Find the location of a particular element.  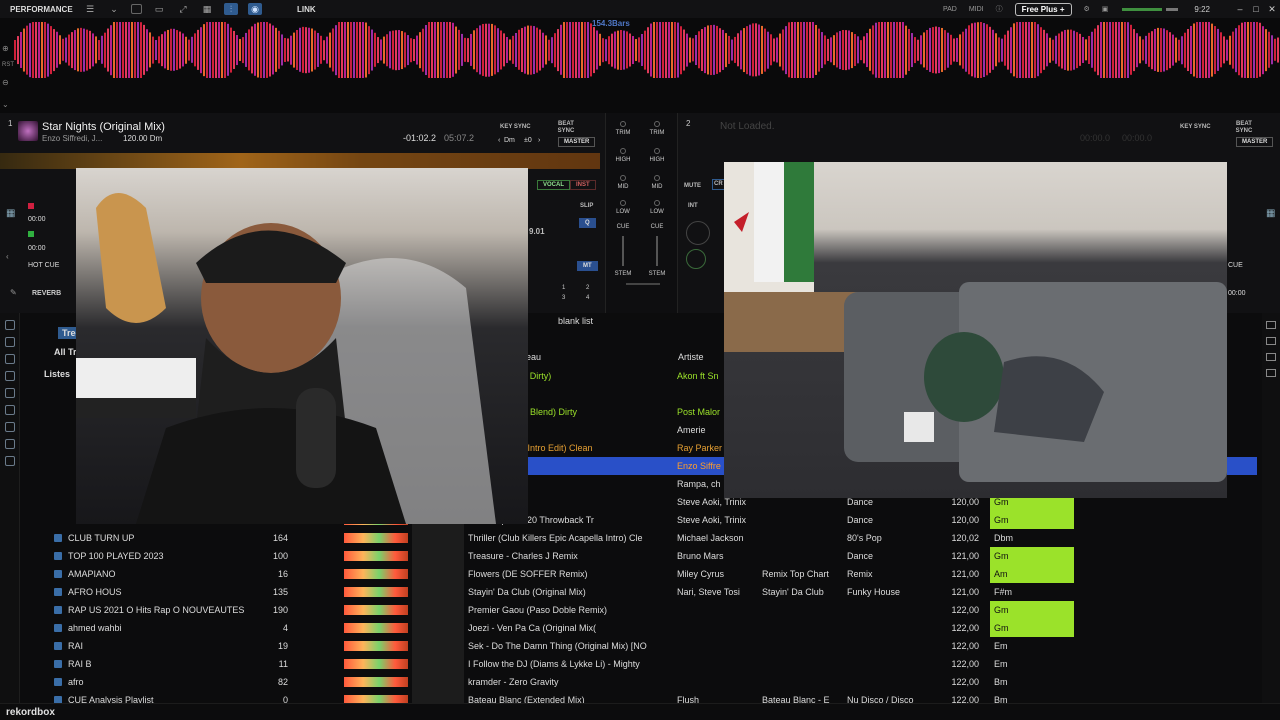

cloud-icon is located at coordinates (9, 444).